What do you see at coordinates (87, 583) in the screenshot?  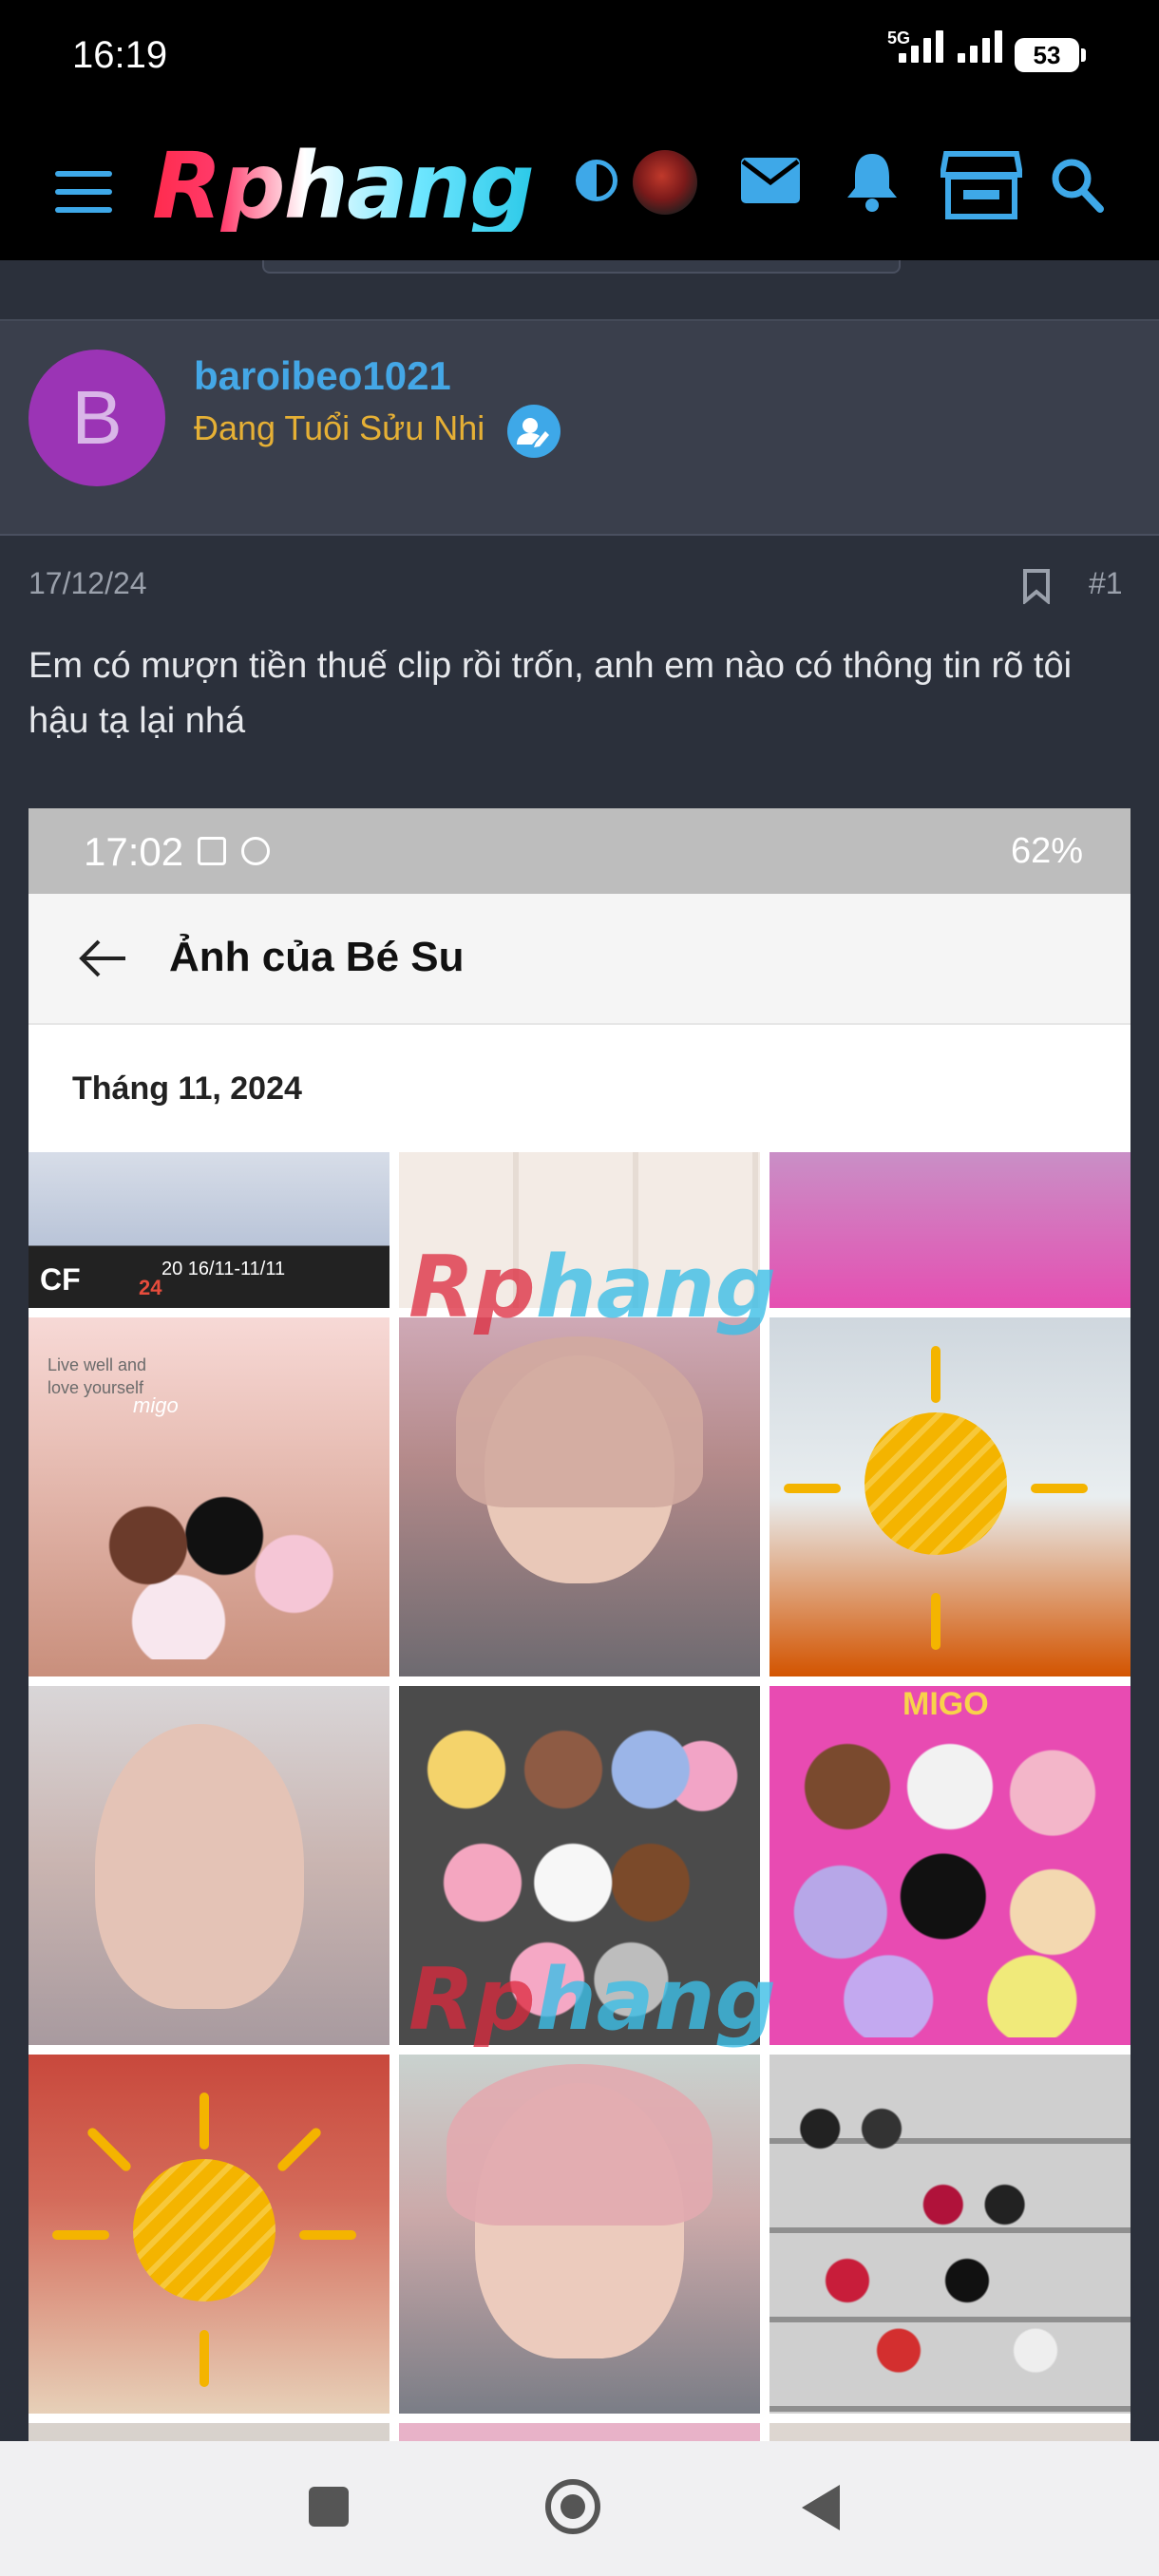 I see `post-date: 17/12/24` at bounding box center [87, 583].